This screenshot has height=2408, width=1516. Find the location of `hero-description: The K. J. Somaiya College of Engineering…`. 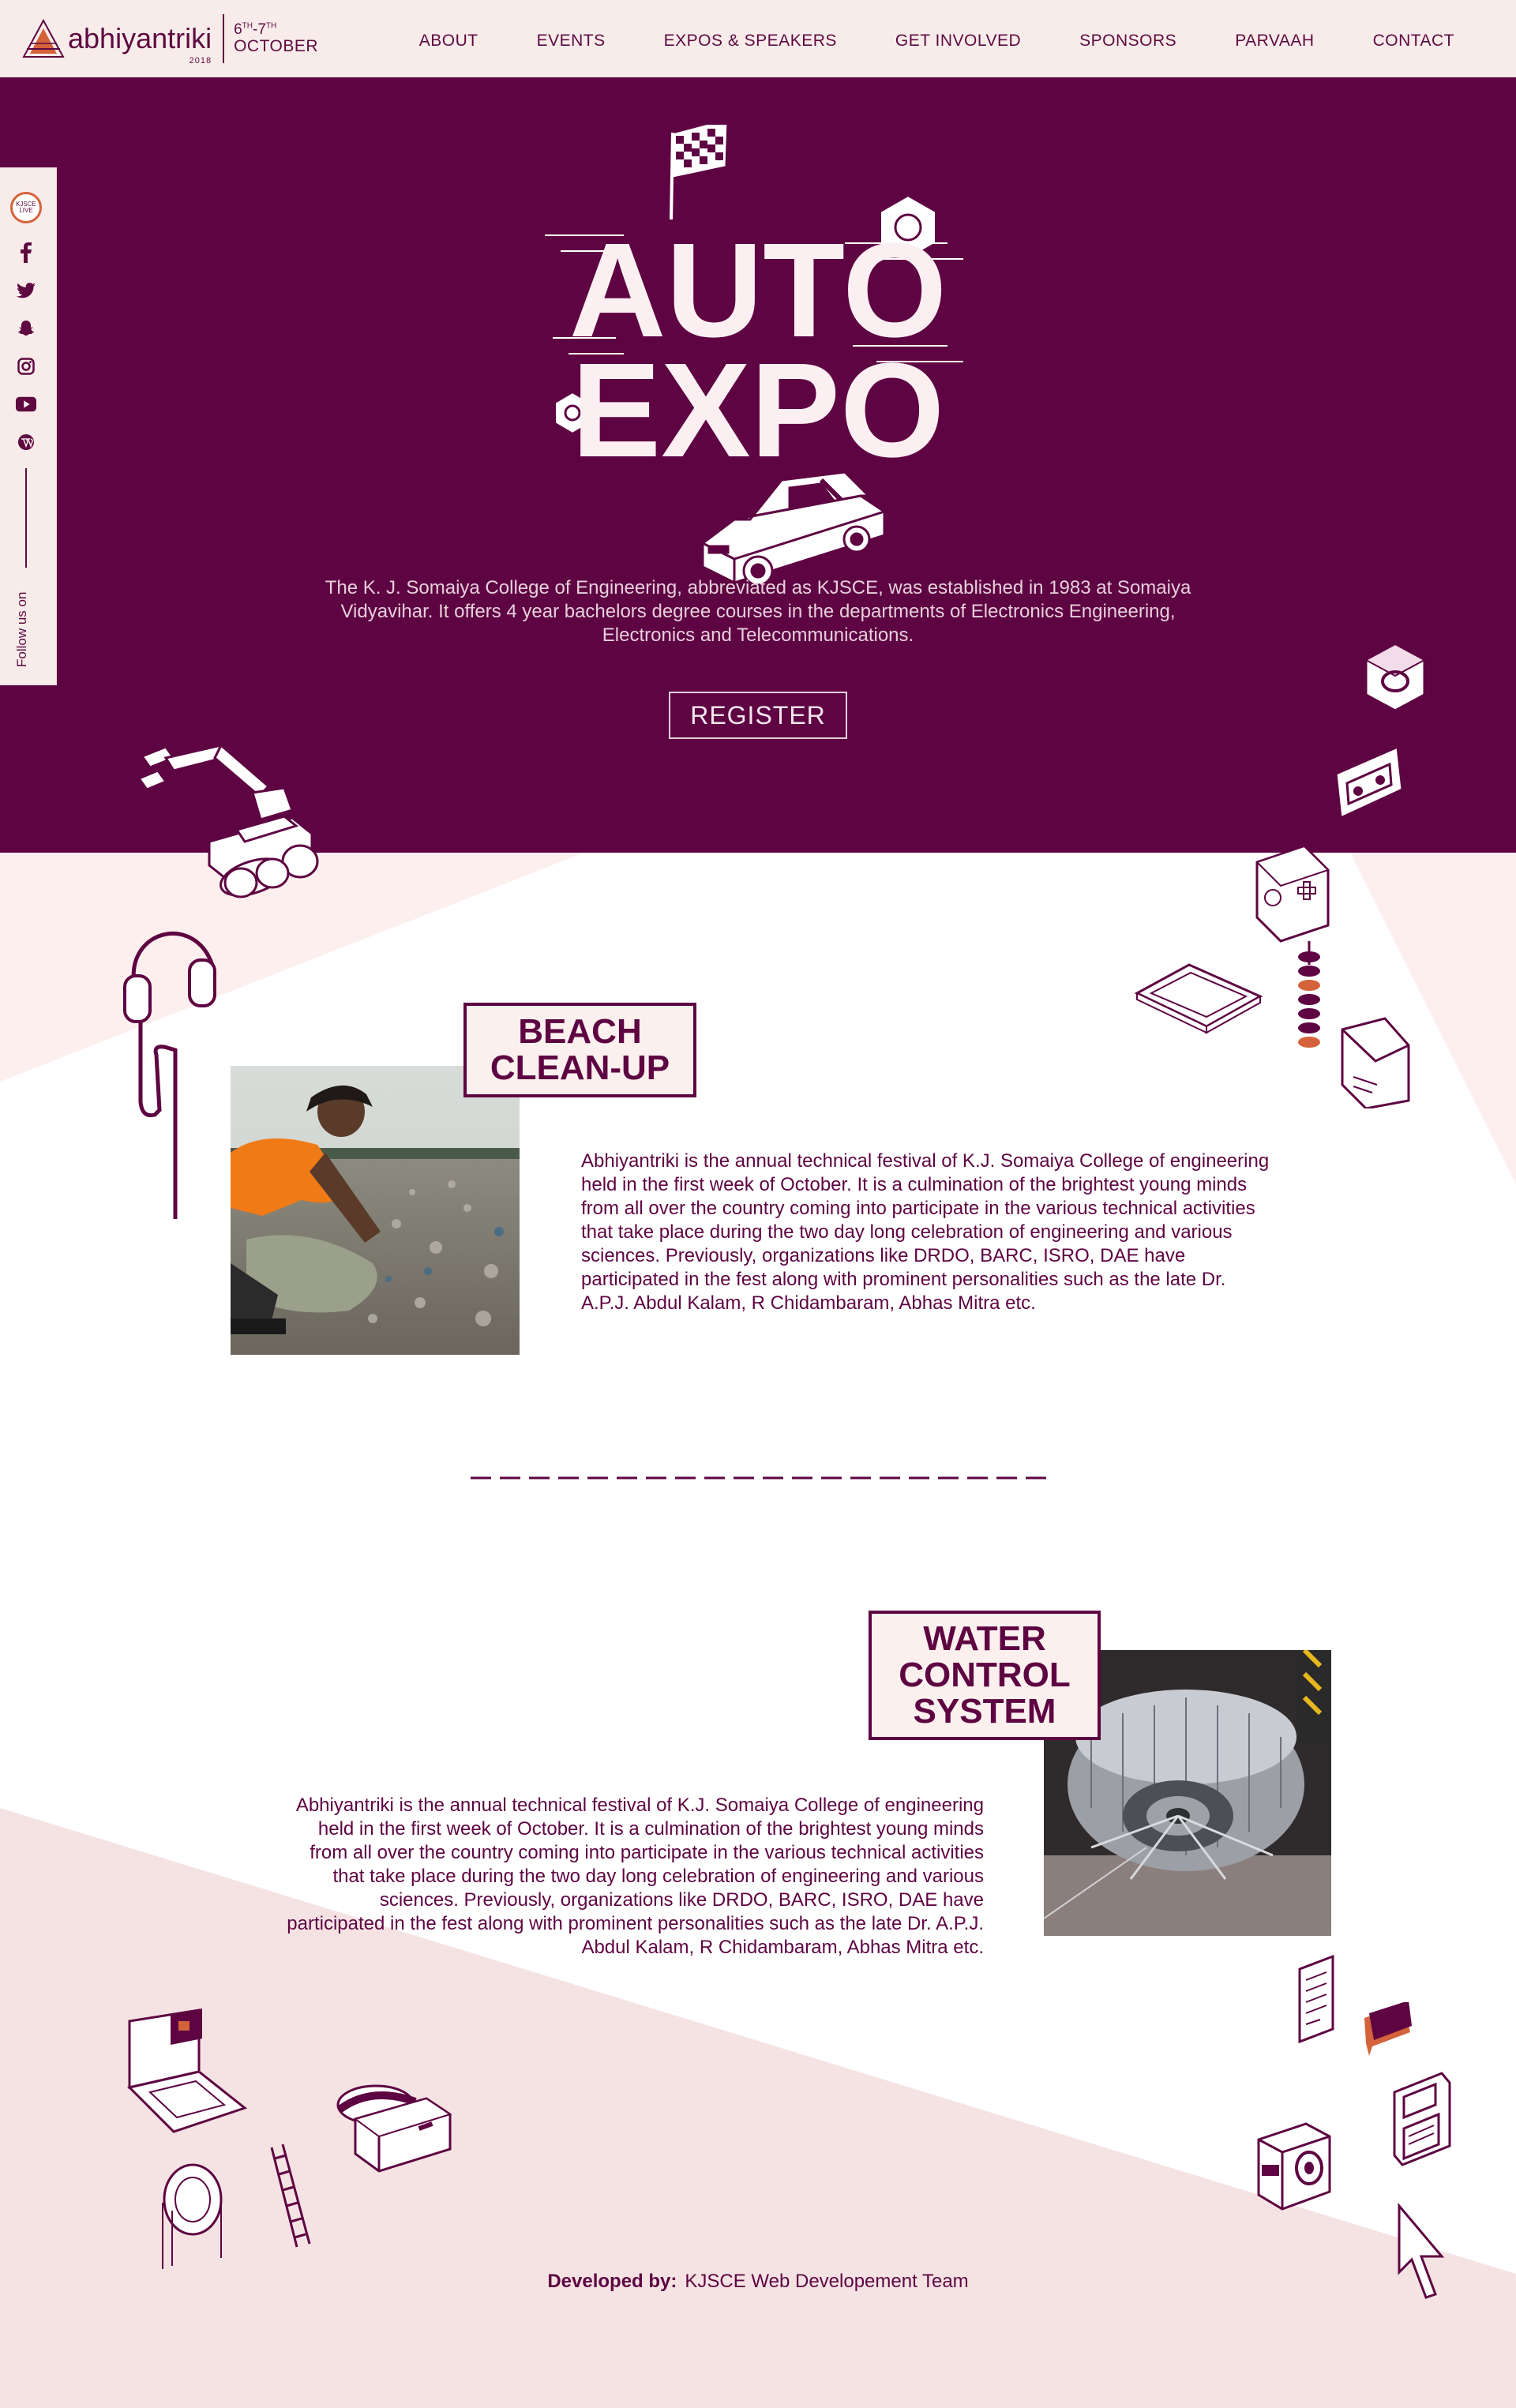

hero-description: The K. J. Somaiya College of Engineering… is located at coordinates (758, 611).